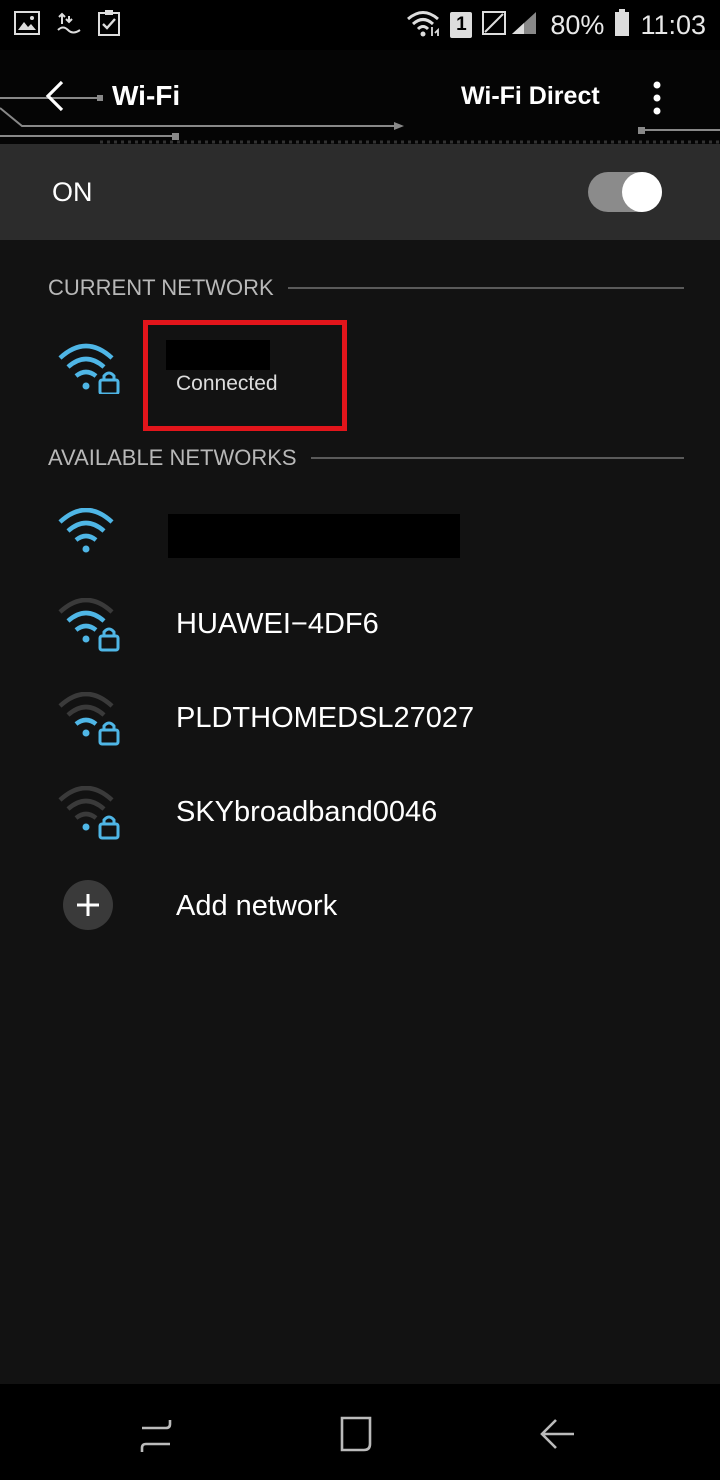 This screenshot has height=1480, width=720. Describe the element at coordinates (360, 192) in the screenshot. I see `wifi-toggle-row: ON` at that location.